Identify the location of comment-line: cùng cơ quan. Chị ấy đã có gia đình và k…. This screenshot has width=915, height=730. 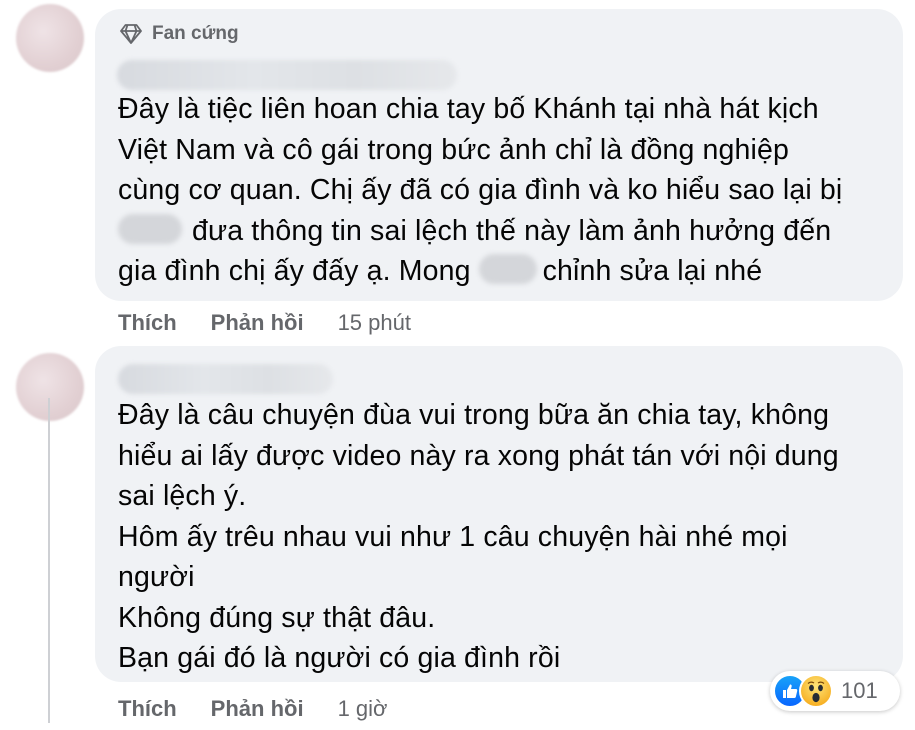
(480, 190).